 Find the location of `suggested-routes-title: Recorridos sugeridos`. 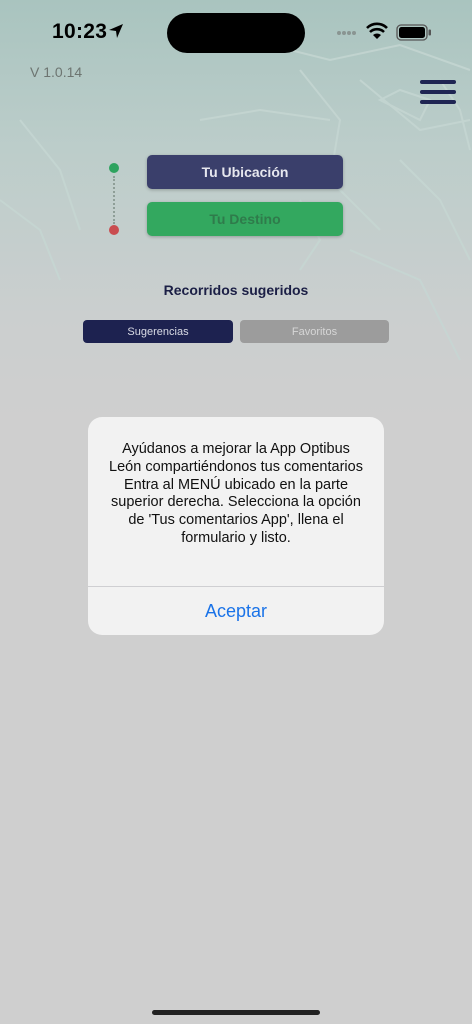

suggested-routes-title: Recorridos sugeridos is located at coordinates (236, 290).